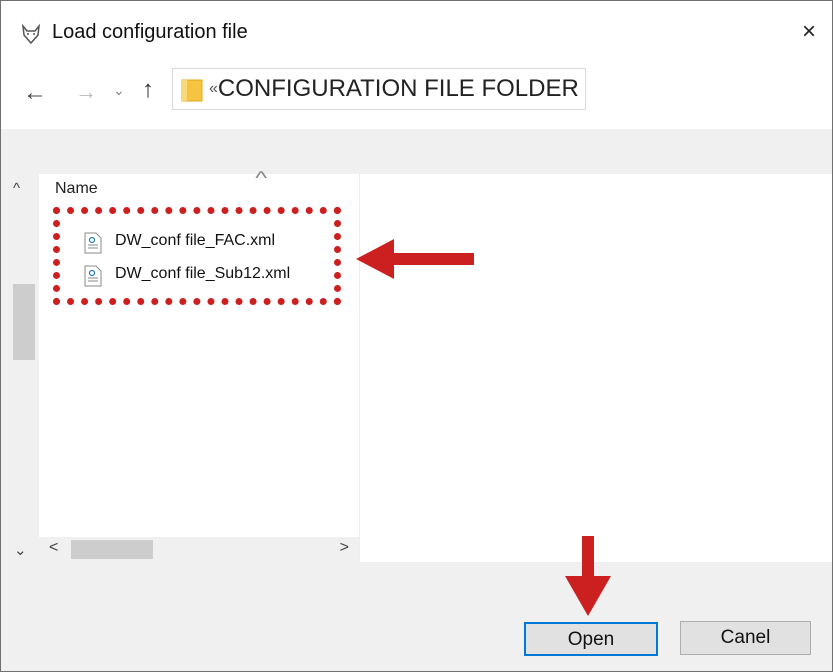  I want to click on scroll-left-icon: <, so click(53, 548).